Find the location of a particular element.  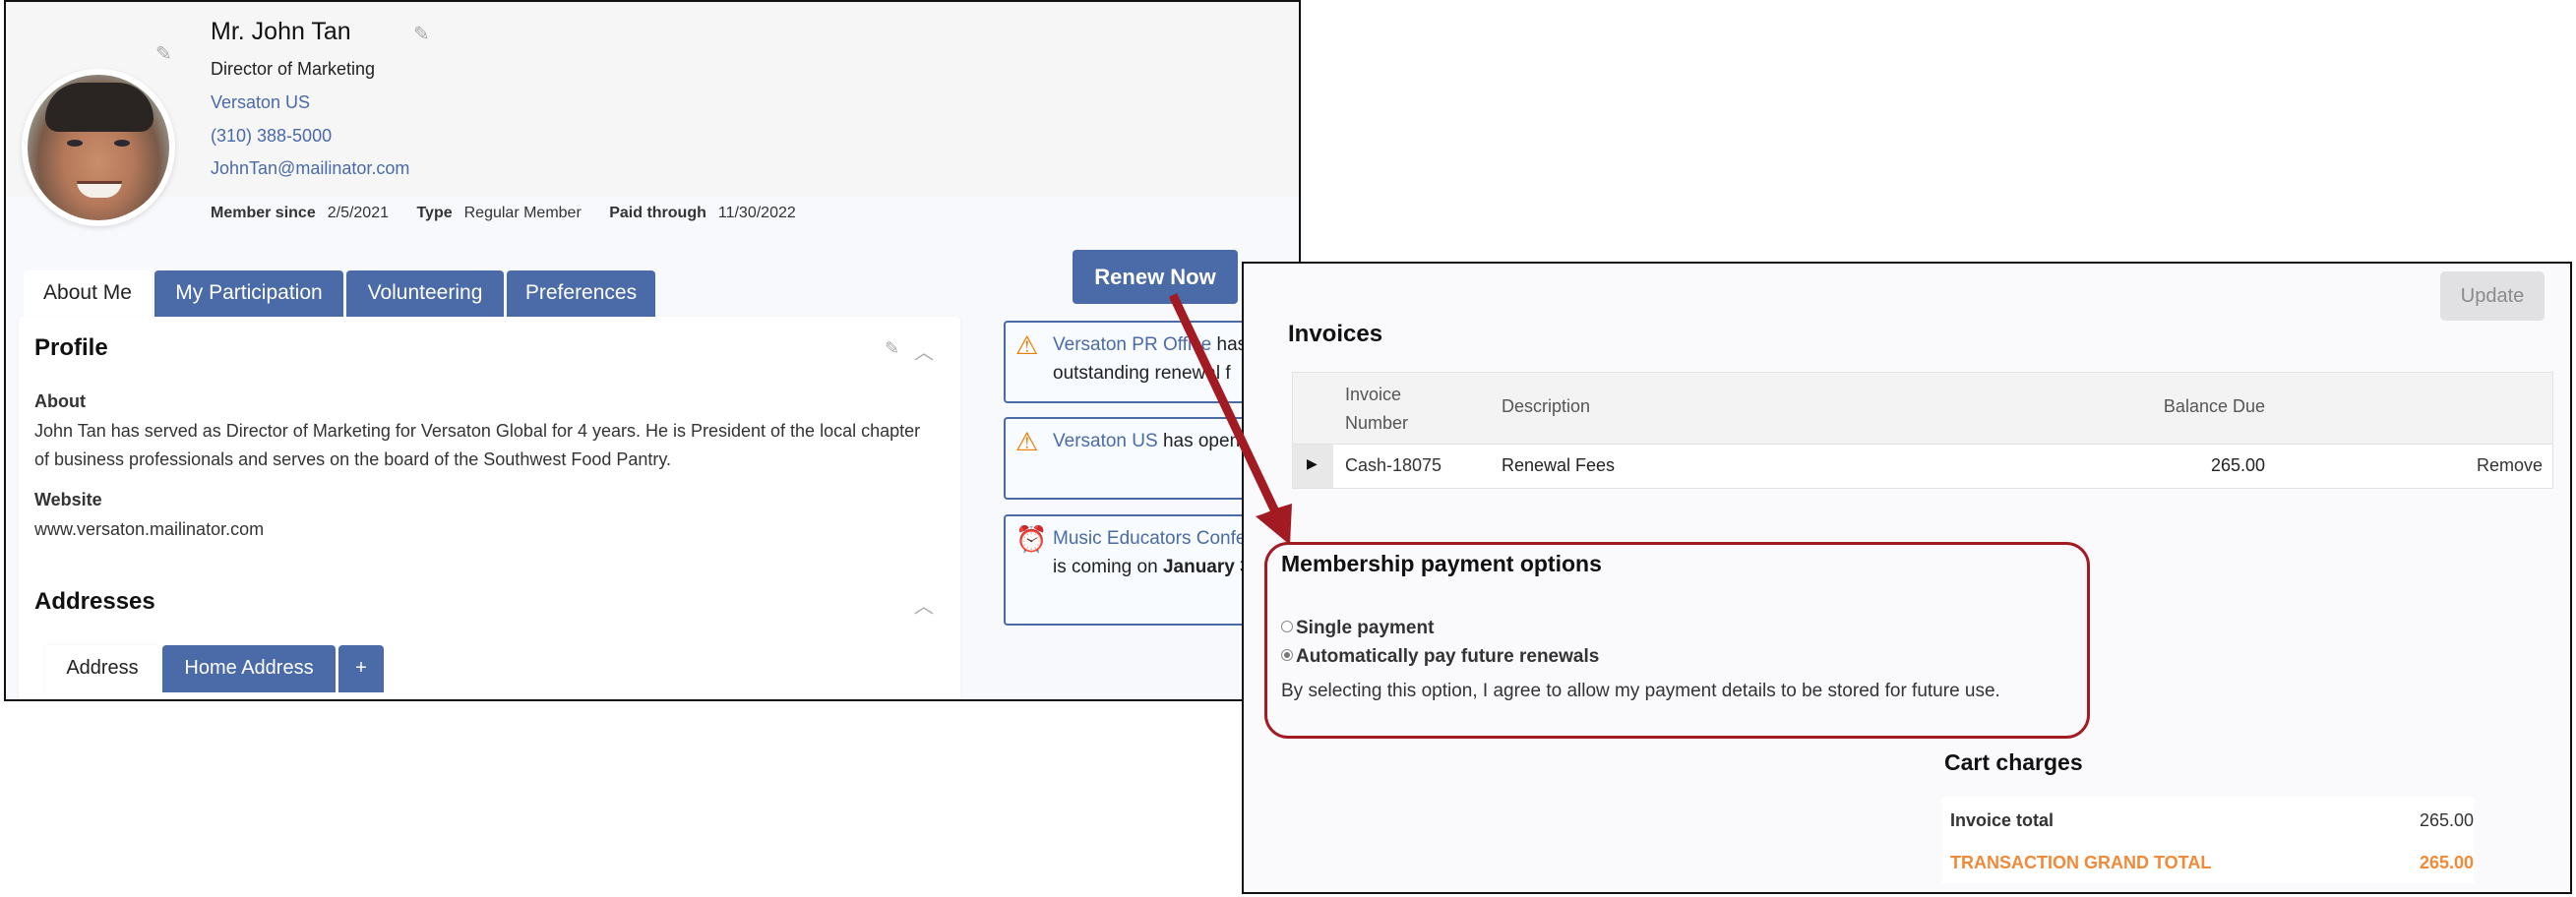

organization-link: Versaton US is located at coordinates (260, 102).